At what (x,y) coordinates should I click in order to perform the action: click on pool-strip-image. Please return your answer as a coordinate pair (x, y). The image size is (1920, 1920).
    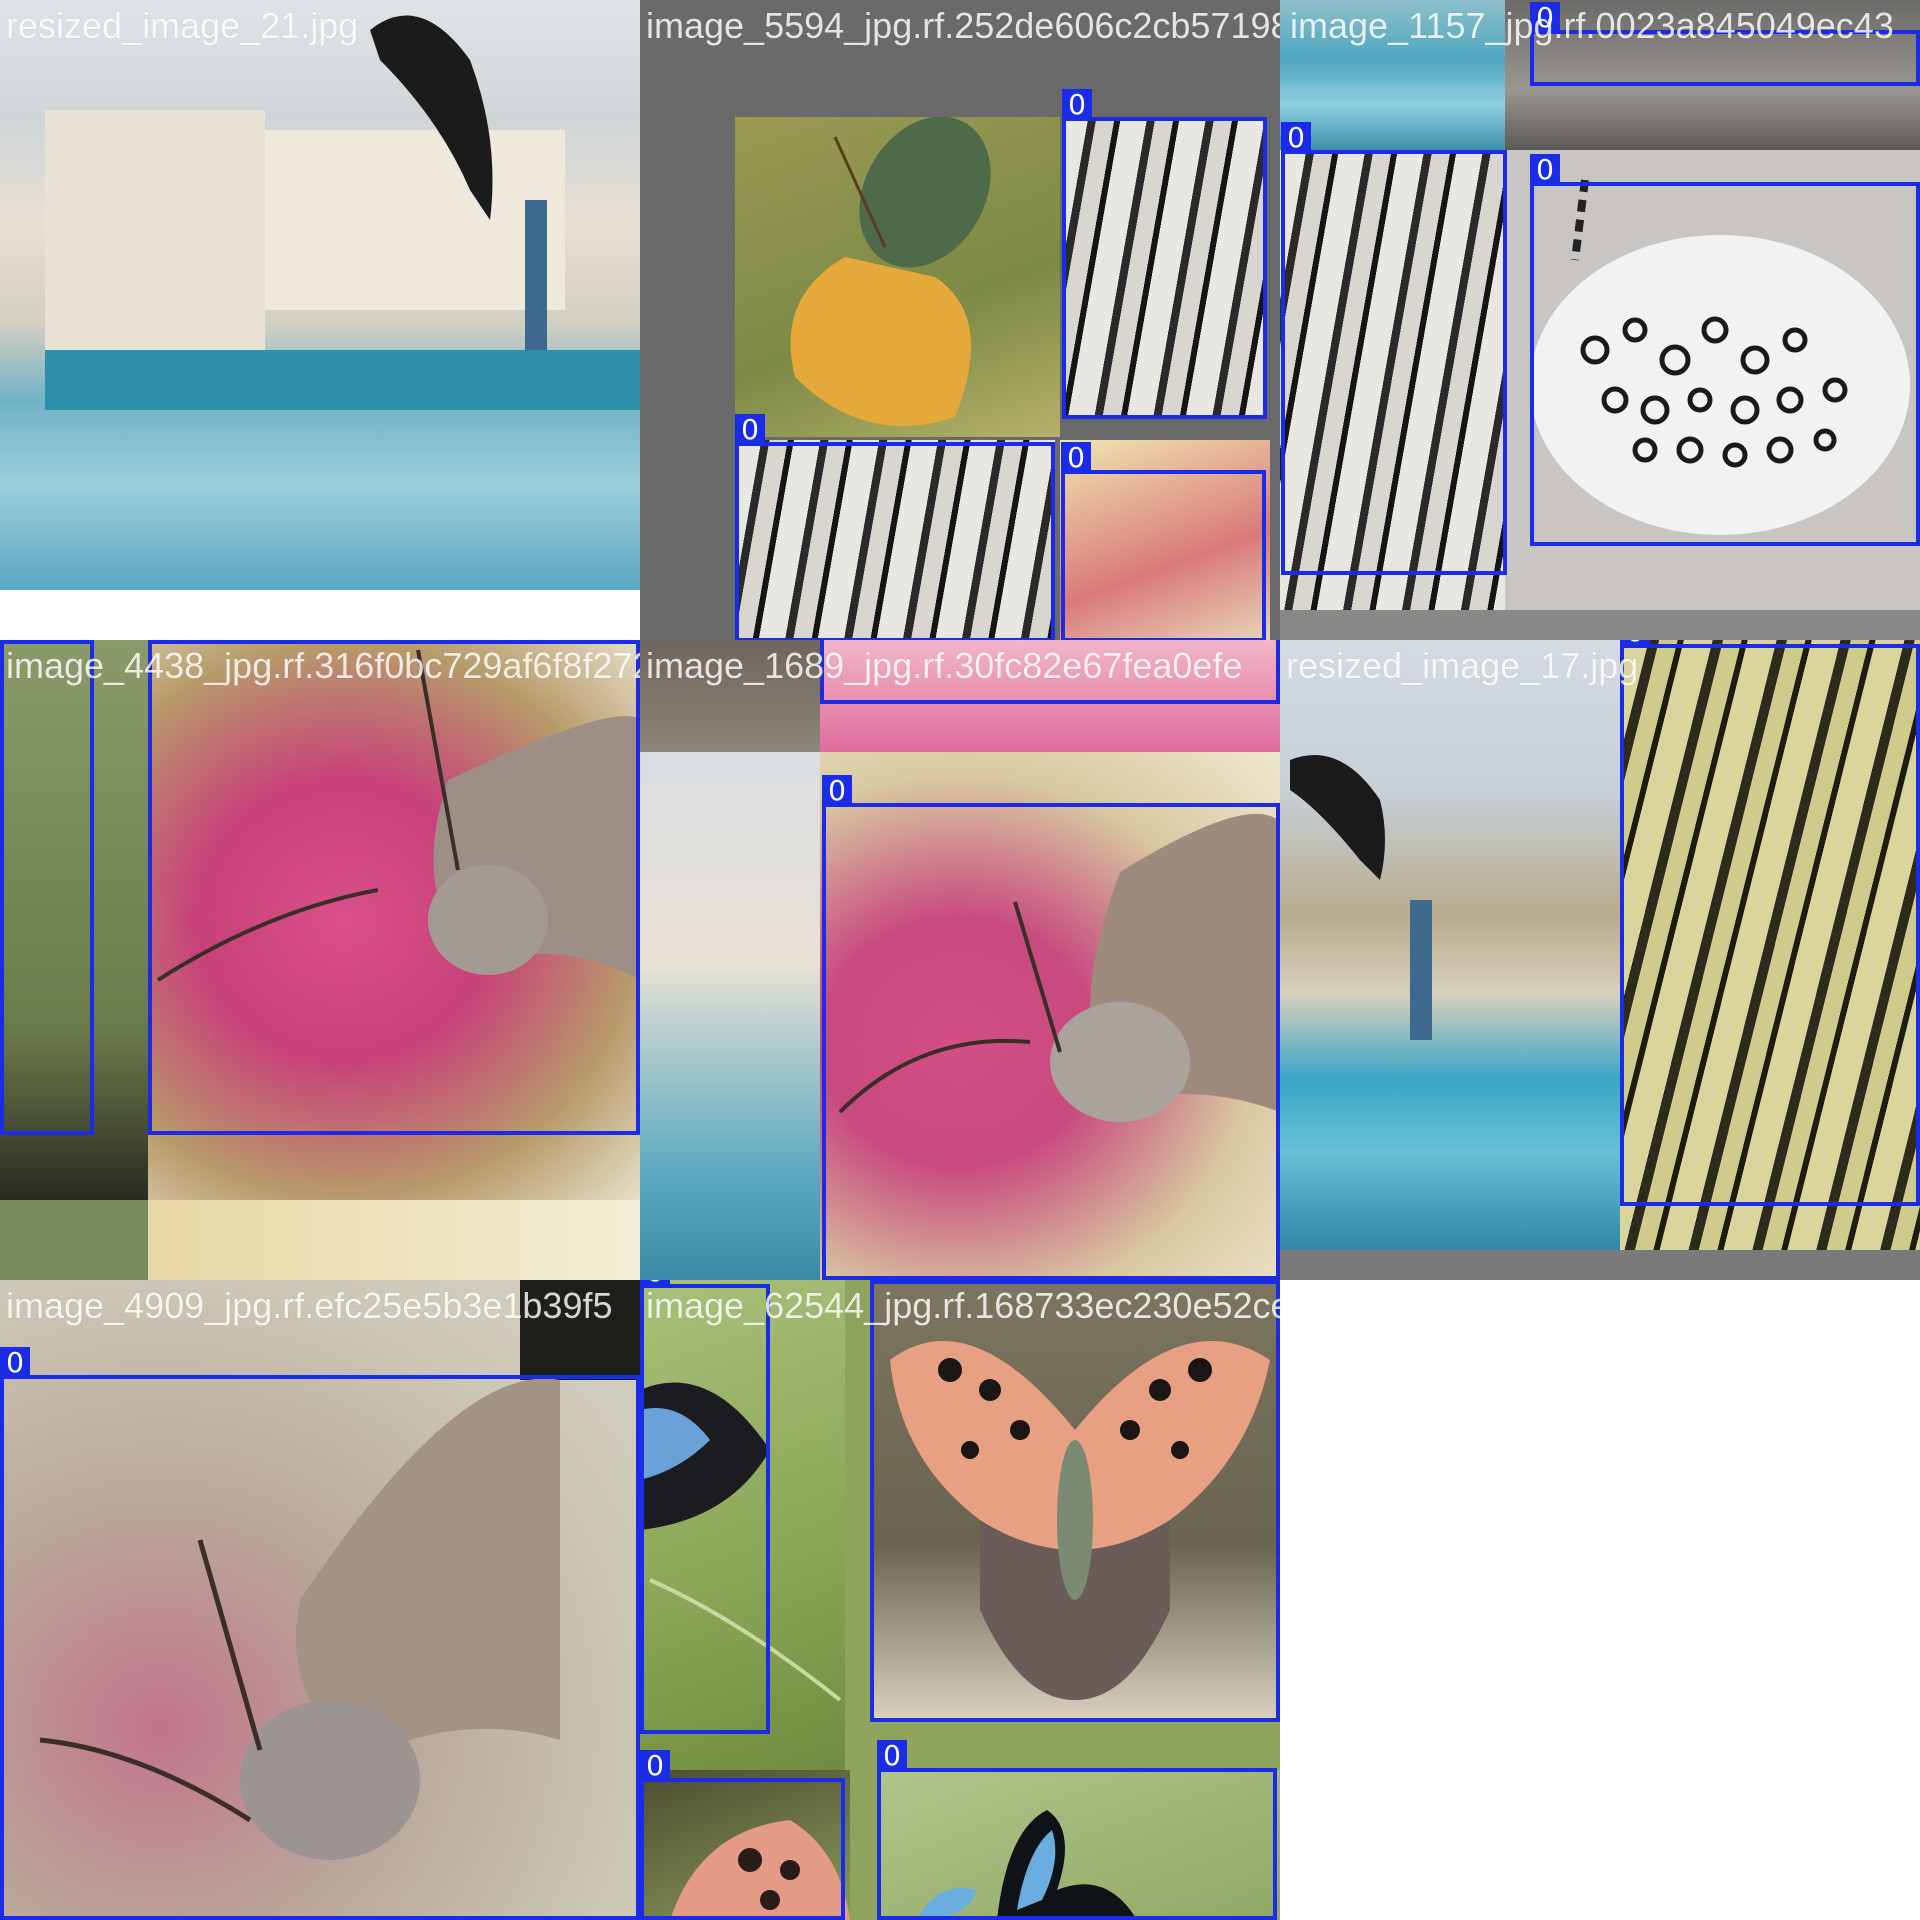
    Looking at the image, I should click on (730, 1016).